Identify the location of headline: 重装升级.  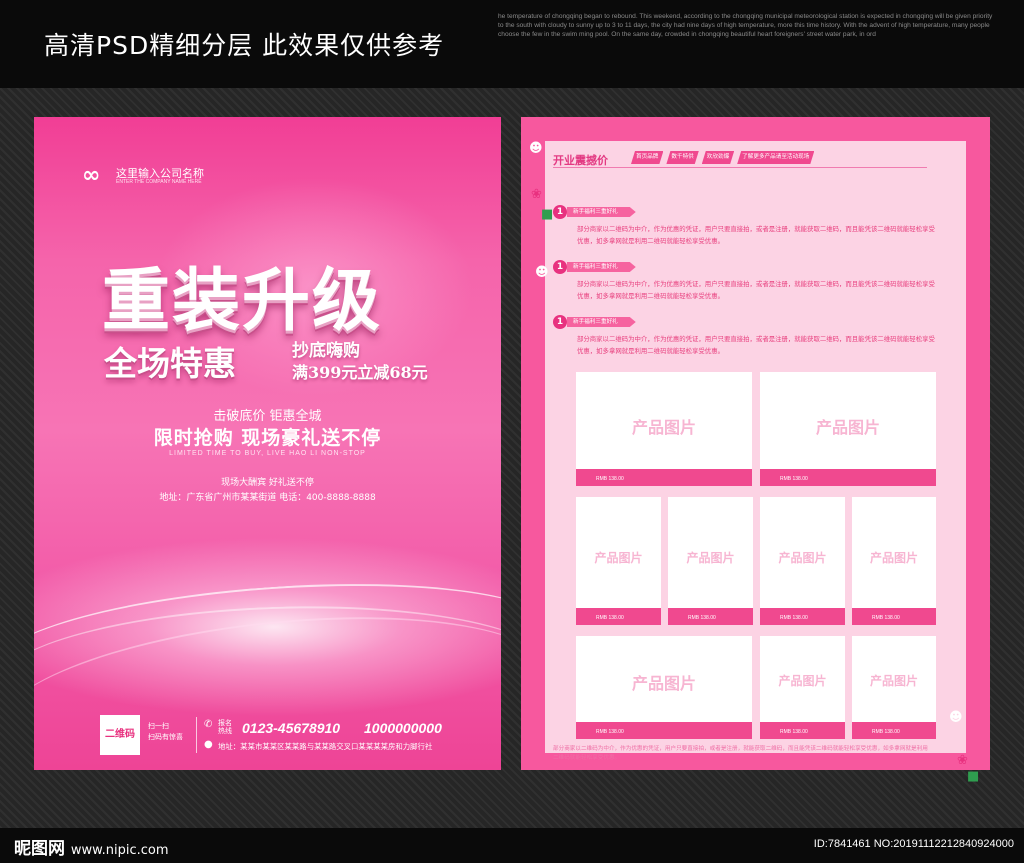
(242, 301).